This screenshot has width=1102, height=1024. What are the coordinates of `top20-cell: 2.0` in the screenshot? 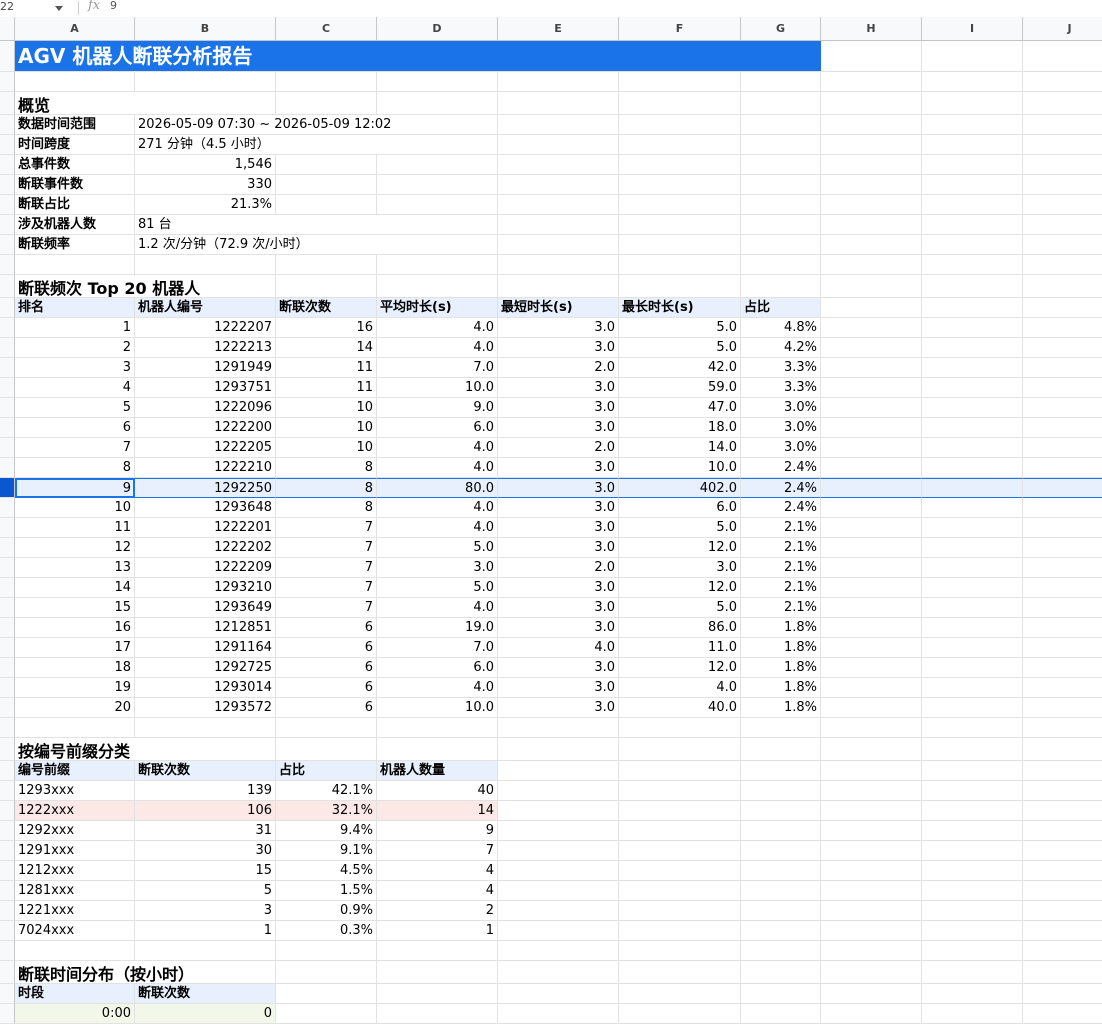 It's located at (558, 448).